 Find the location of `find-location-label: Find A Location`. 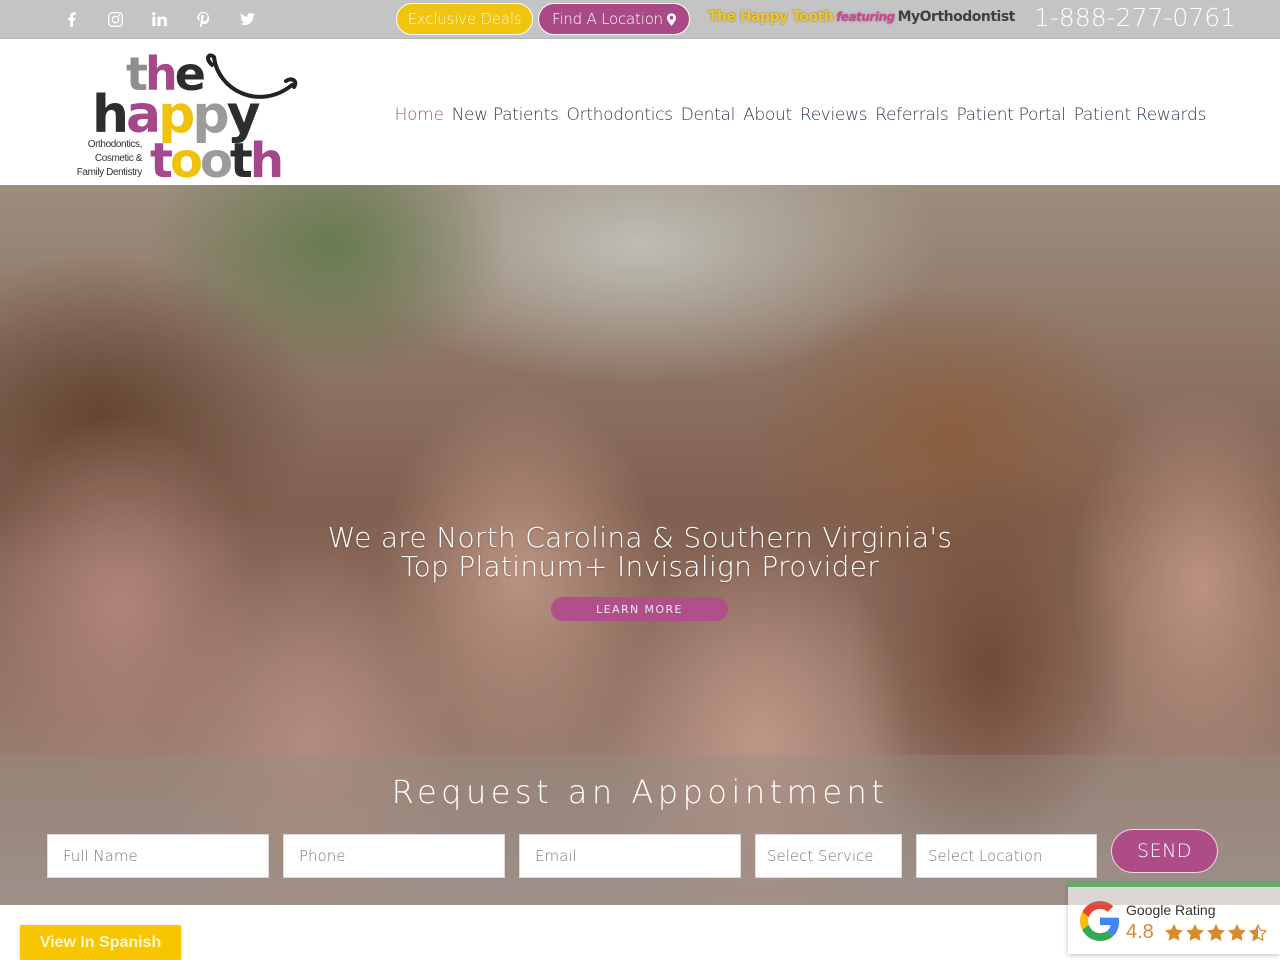

find-location-label: Find A Location is located at coordinates (607, 19).